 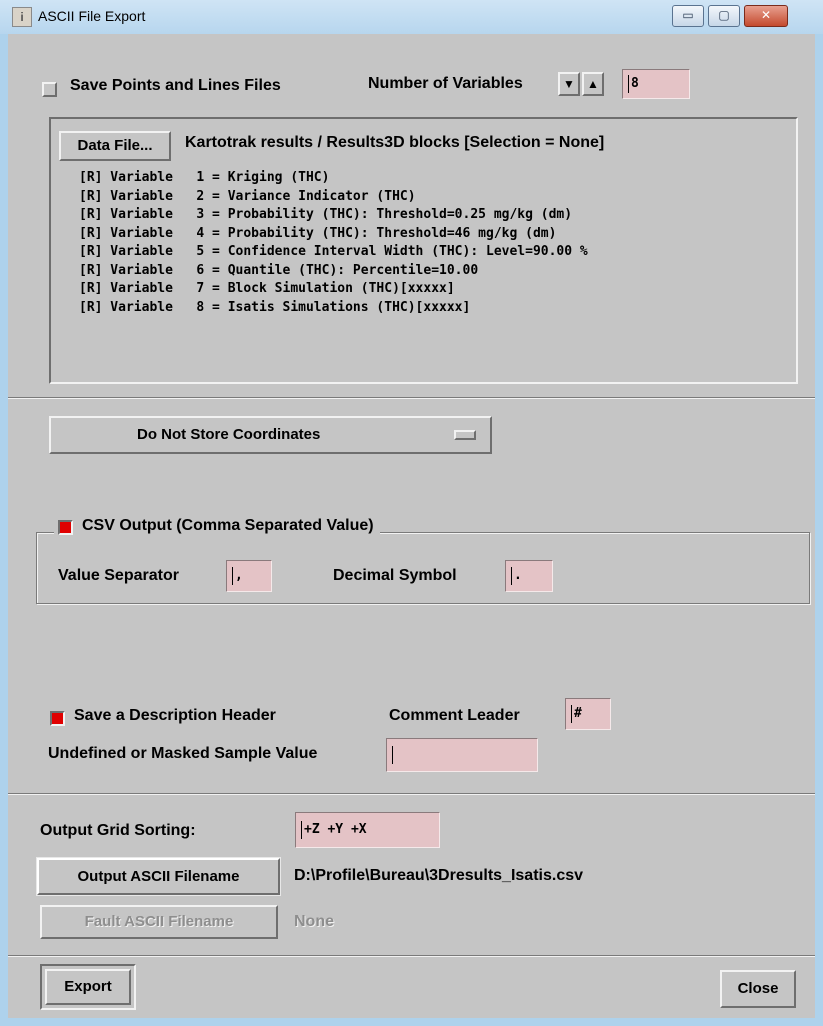 I want to click on value-separator-label: Value Separator, so click(x=118, y=575).